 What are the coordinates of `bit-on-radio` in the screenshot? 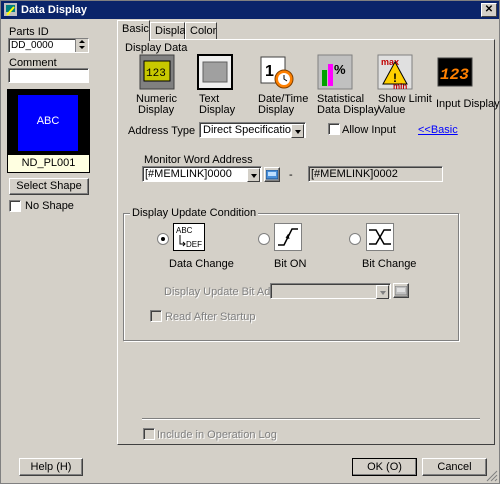 It's located at (264, 239).